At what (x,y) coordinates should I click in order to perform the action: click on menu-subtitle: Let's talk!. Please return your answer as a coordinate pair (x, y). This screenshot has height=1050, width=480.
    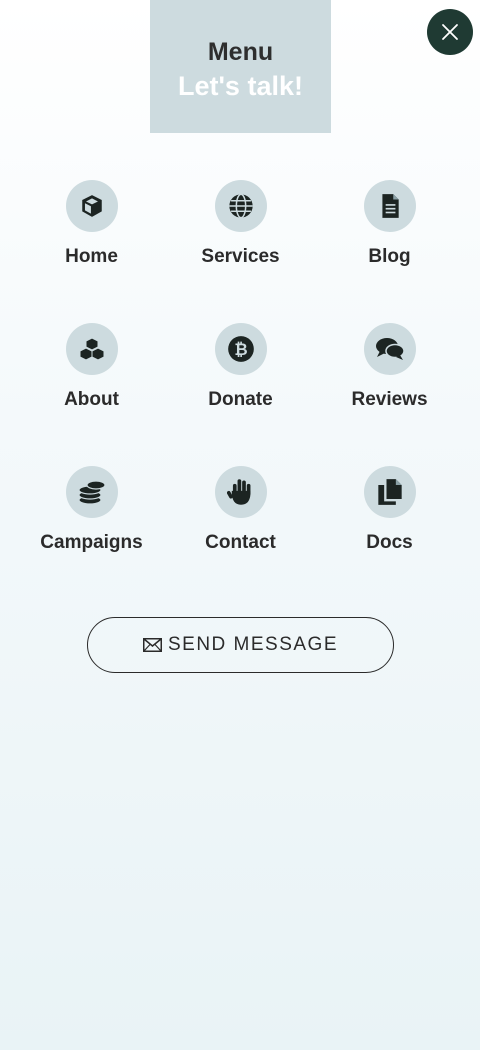
    Looking at the image, I should click on (240, 85).